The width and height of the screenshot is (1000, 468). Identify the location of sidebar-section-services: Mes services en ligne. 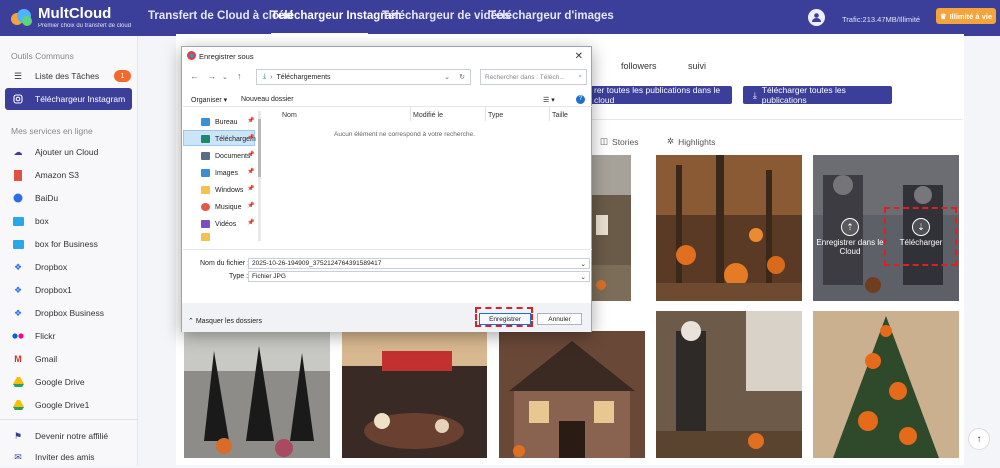
(52, 131).